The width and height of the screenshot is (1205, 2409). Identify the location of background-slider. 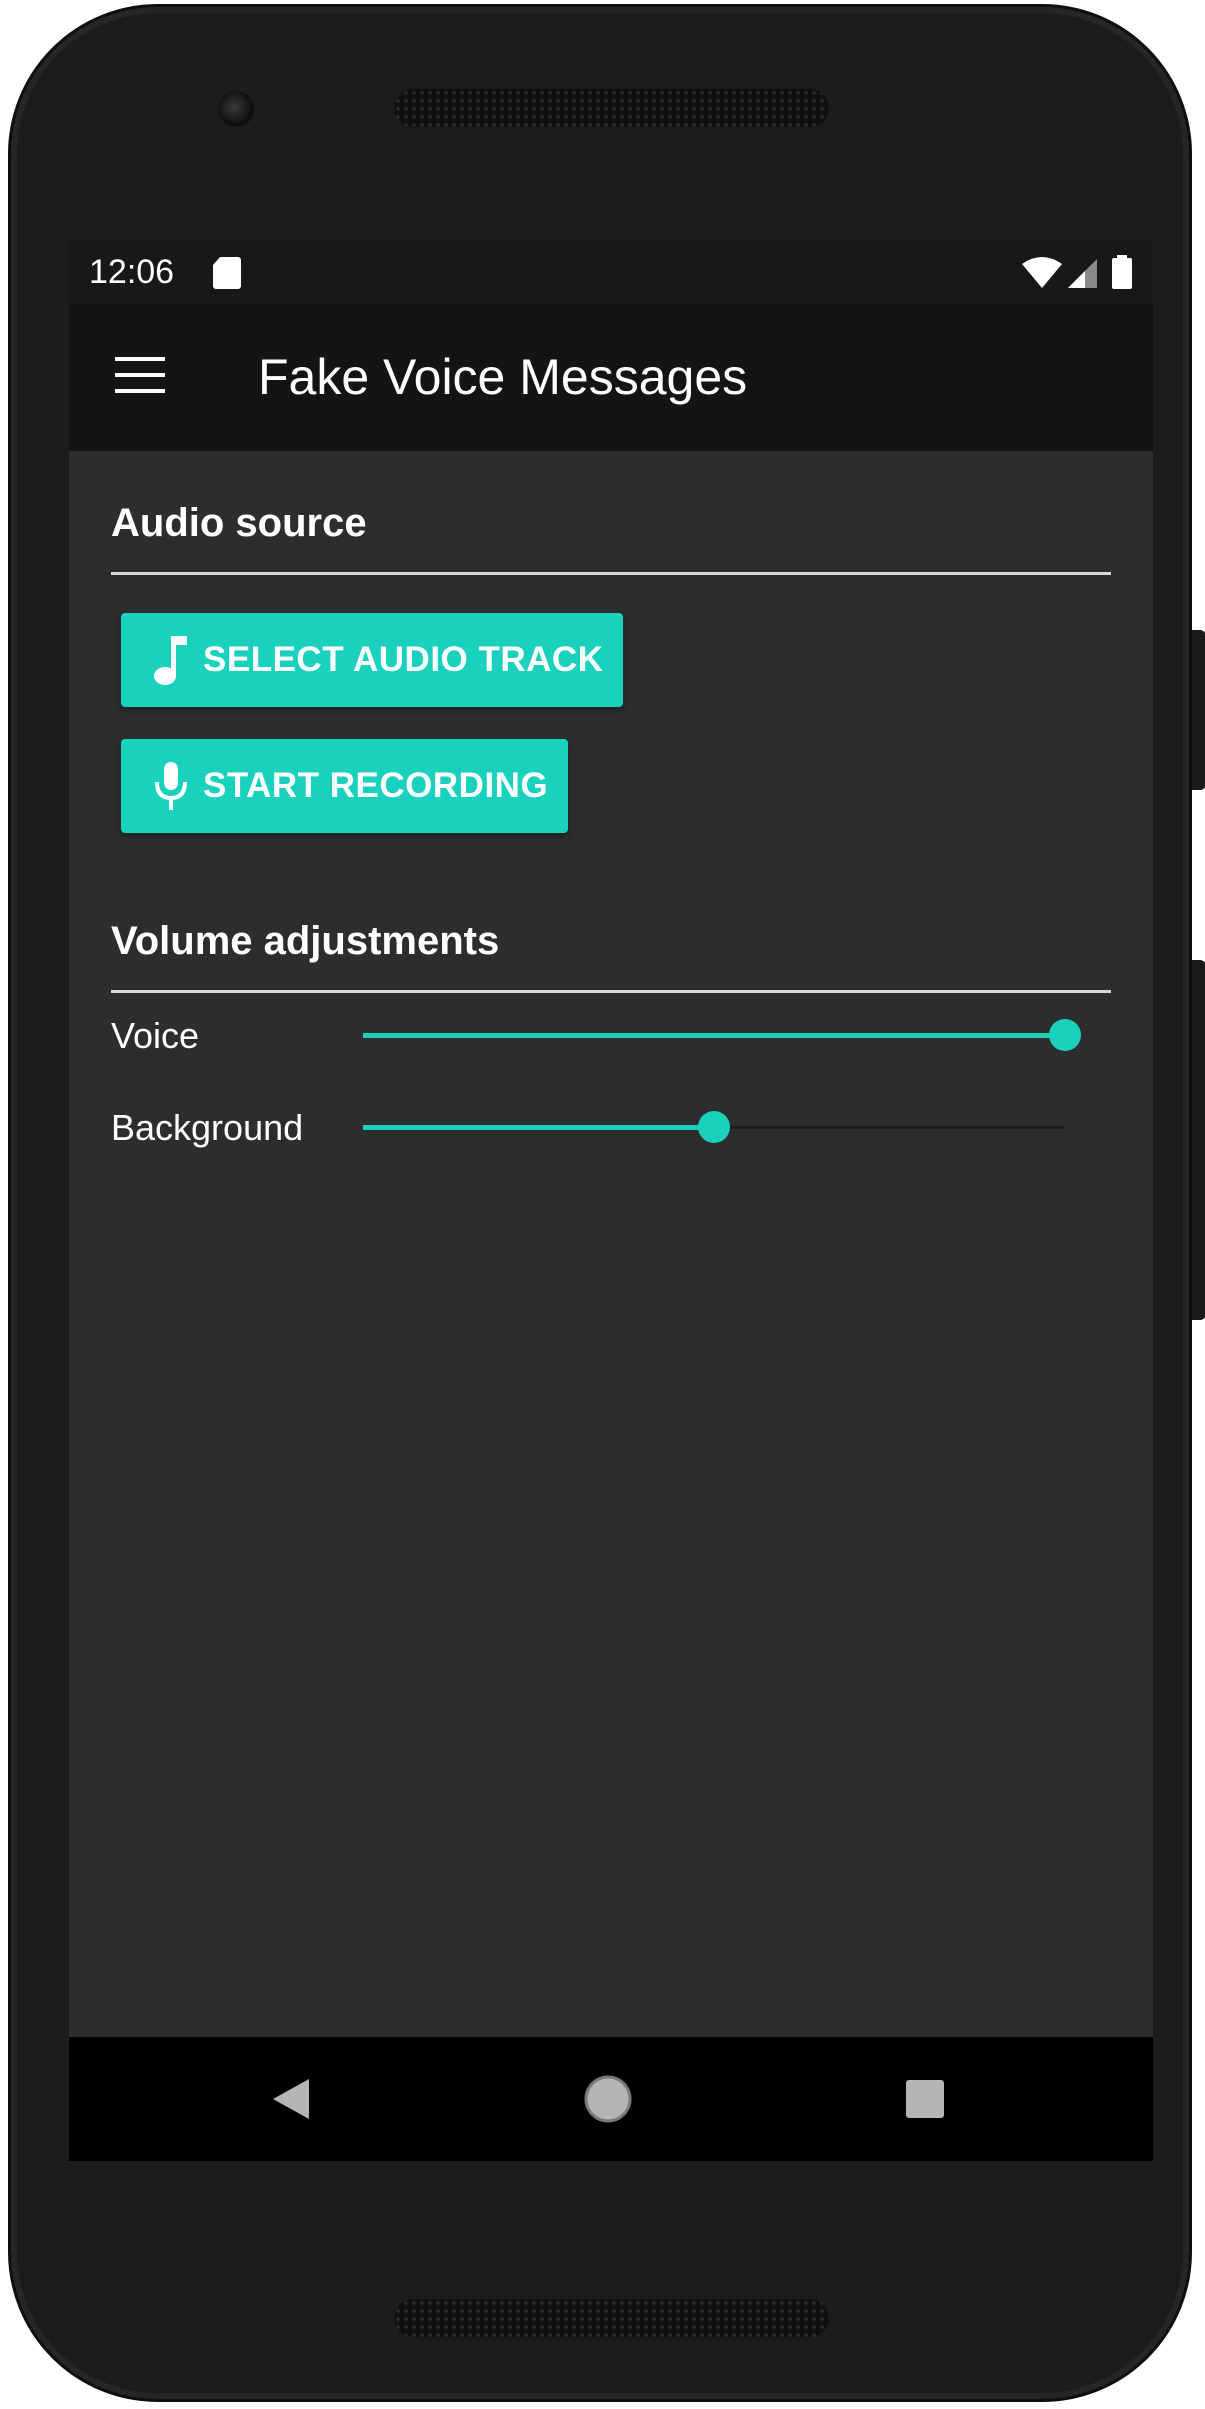
(714, 1127).